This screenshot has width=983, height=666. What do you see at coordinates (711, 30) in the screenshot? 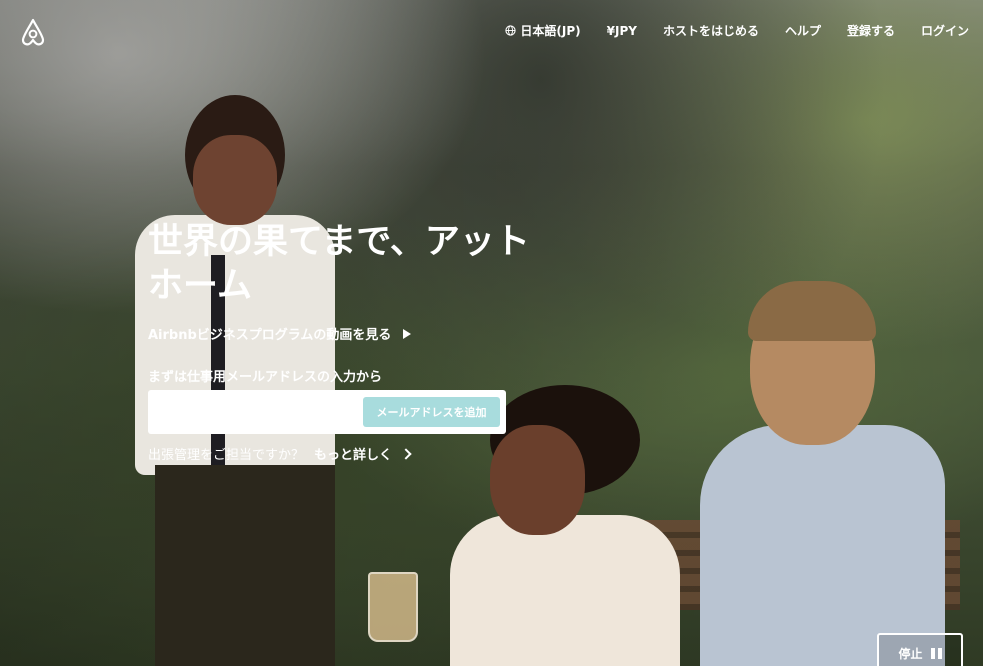
I see `become-host-link: ホストをはじめる` at bounding box center [711, 30].